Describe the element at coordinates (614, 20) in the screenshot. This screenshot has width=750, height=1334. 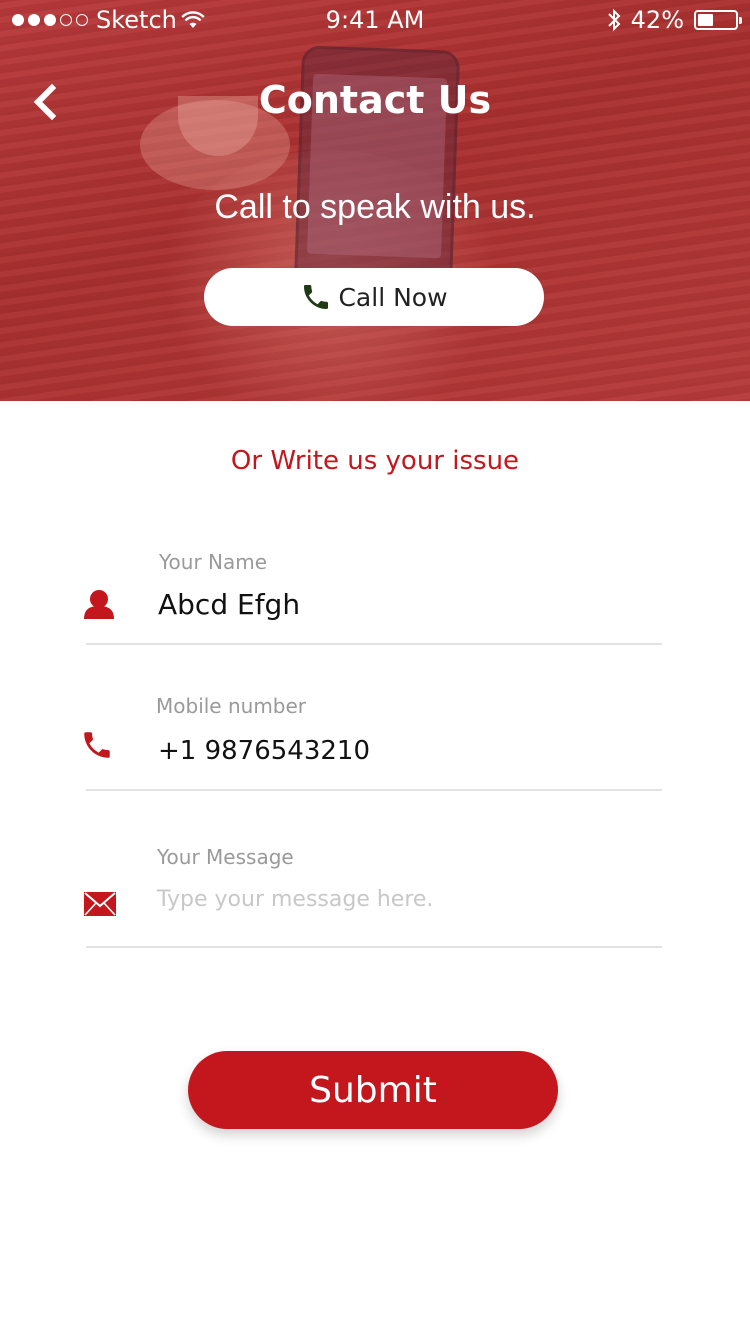
I see `bluetooth-icon` at that location.